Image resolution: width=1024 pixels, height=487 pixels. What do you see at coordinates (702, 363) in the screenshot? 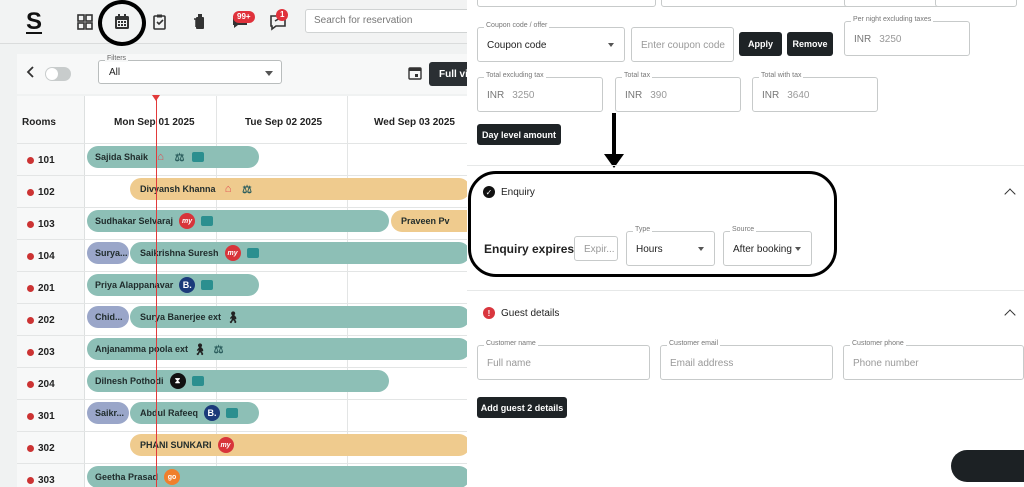
I see `customer-email-placeholder: Email address` at bounding box center [702, 363].